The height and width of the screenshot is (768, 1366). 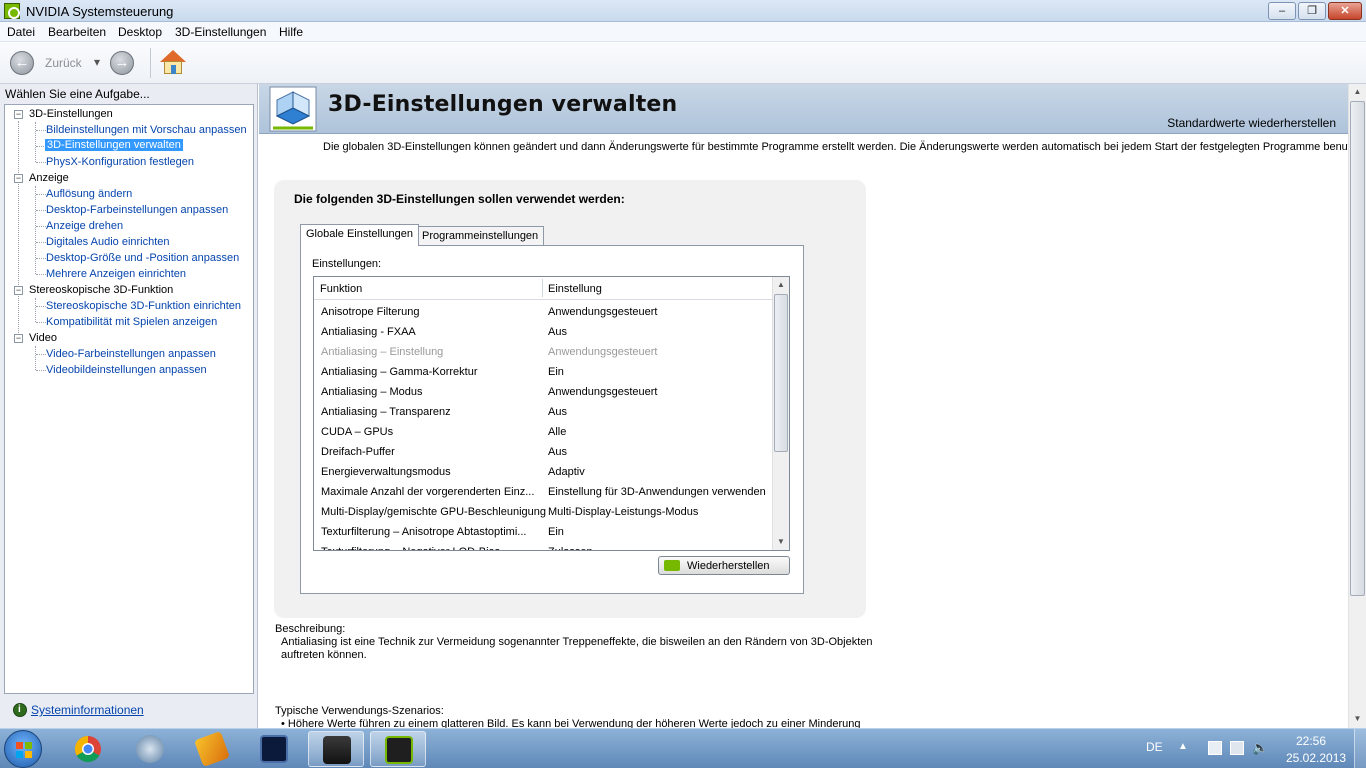 What do you see at coordinates (570, 548) in the screenshot?
I see `cell-einstellung: Zulassen` at bounding box center [570, 548].